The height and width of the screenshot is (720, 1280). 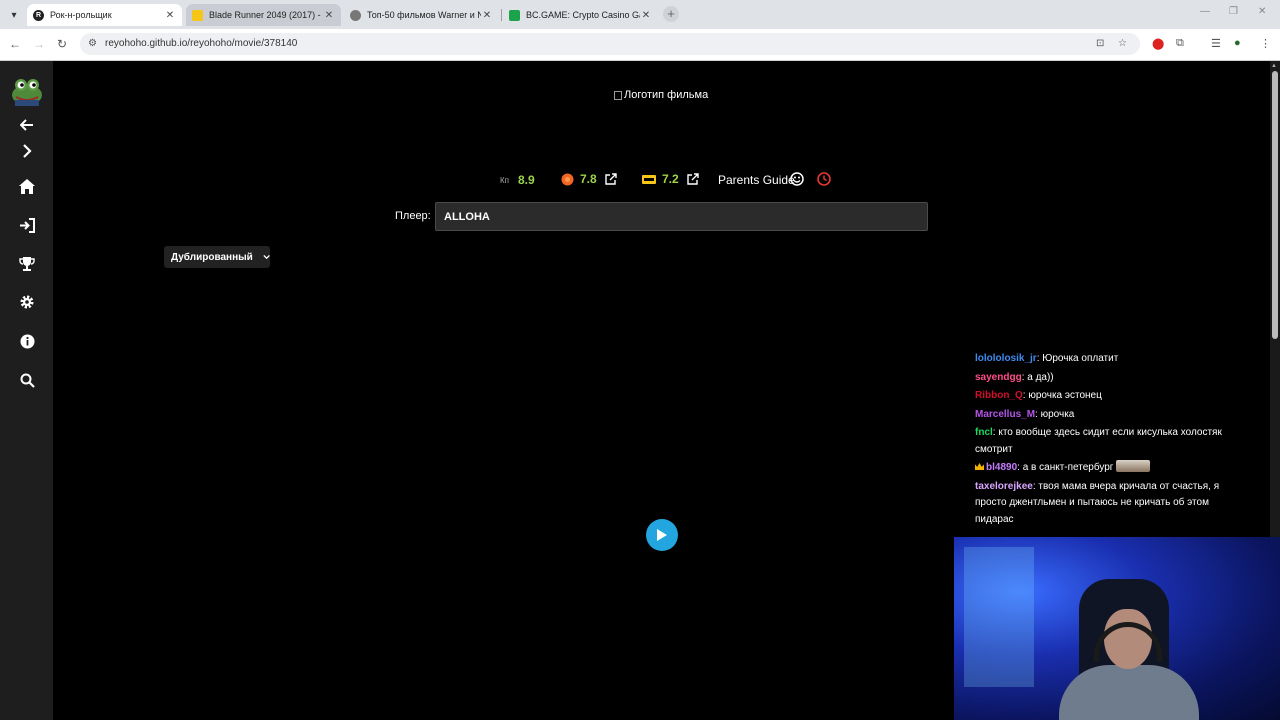 What do you see at coordinates (1077, 358) in the screenshot?
I see `chat-text: : Юрочка оплатит` at bounding box center [1077, 358].